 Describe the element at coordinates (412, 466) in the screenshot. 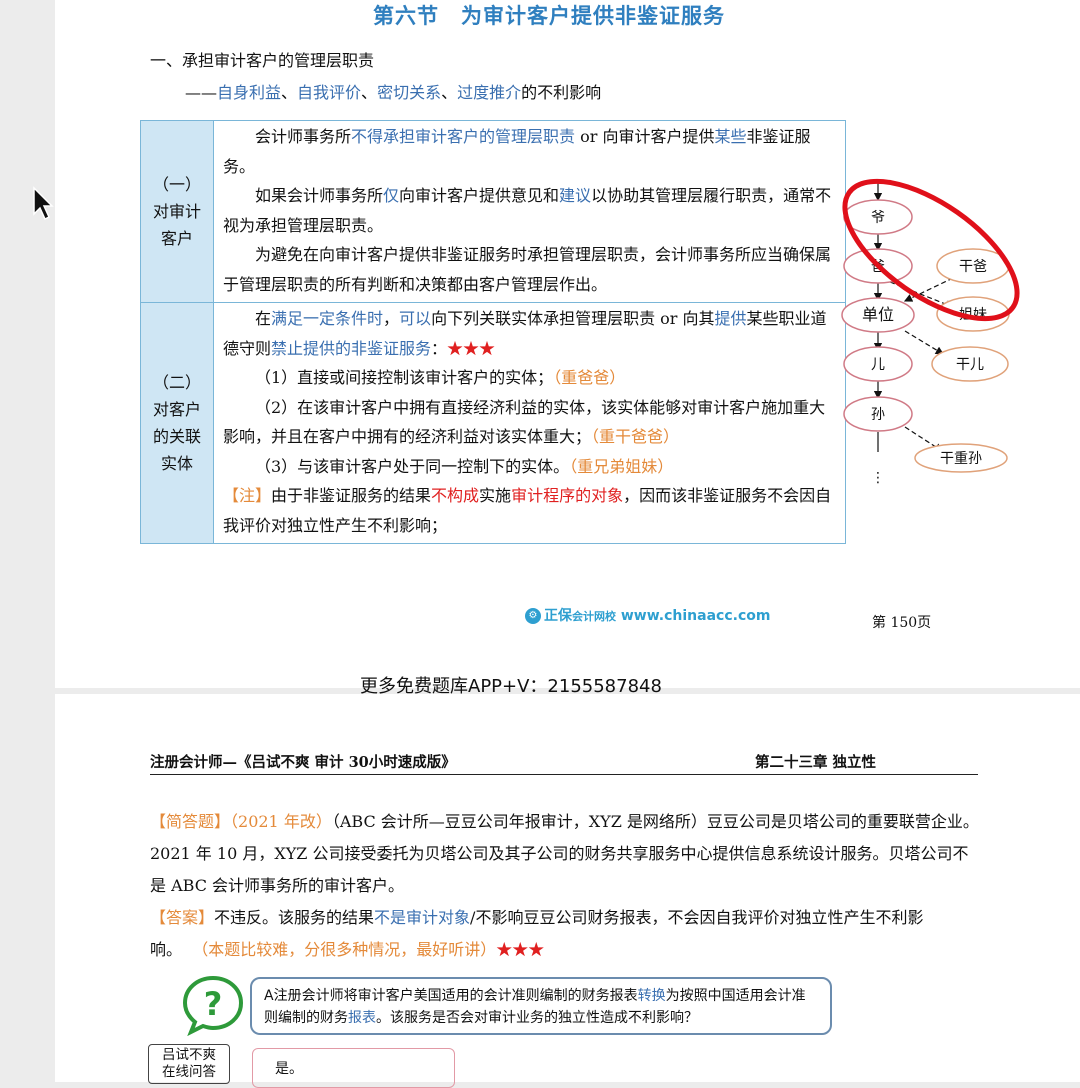

I see `text: （3）与该审计客户处于同一控制下的实体。` at that location.